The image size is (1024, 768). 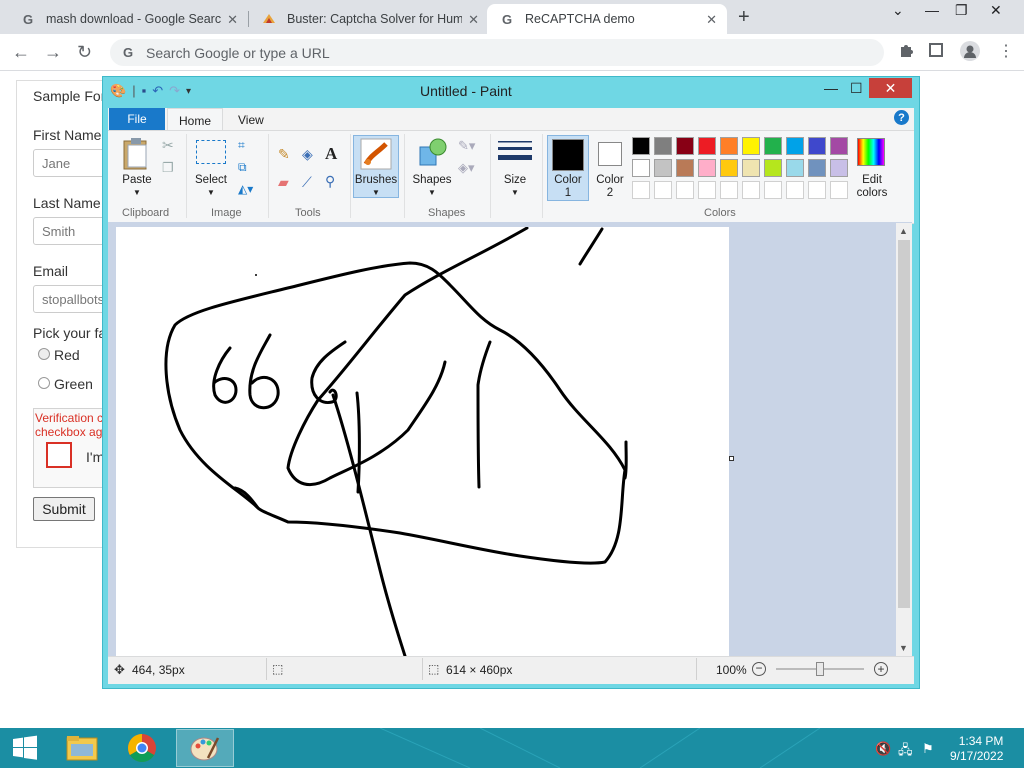 What do you see at coordinates (137, 186) in the screenshot?
I see `paste-button: Paste ▼` at bounding box center [137, 186].